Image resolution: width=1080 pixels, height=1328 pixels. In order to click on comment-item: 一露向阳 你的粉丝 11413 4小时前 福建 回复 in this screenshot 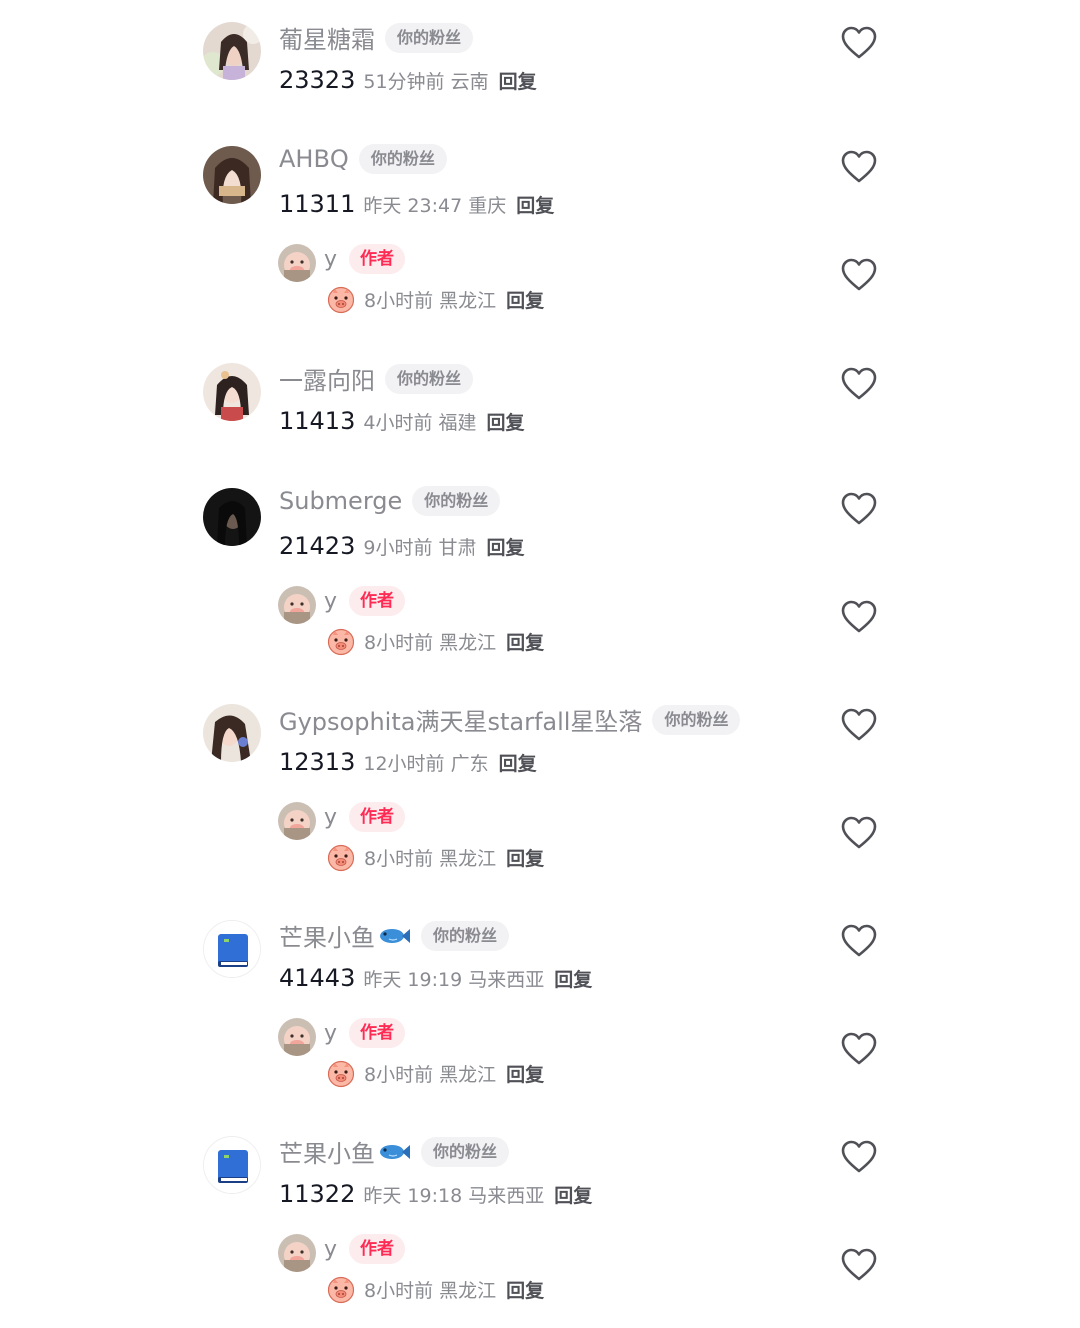, I will do `click(540, 395)`.